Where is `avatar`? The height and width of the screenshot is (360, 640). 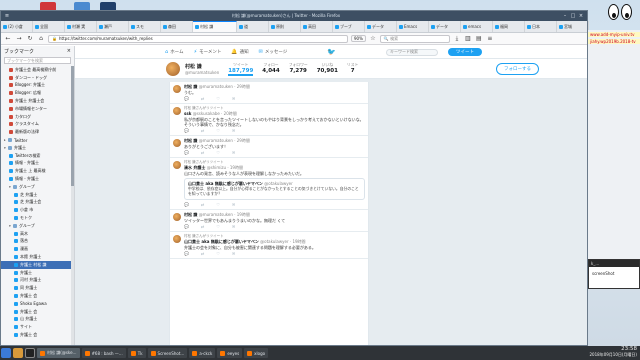
avatar is located at coordinates (173, 68).